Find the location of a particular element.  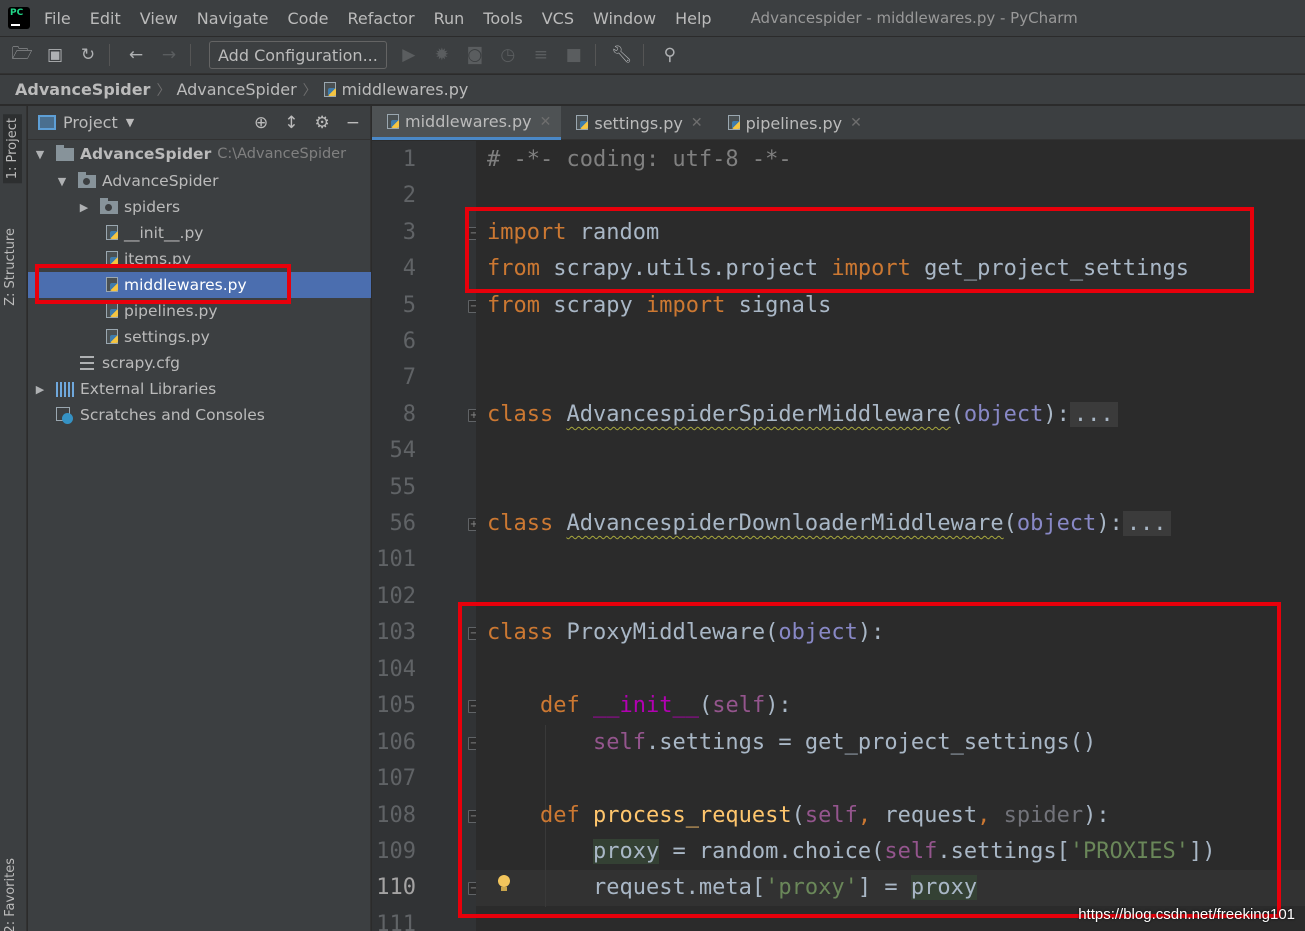

project-panel-header: Project ▼ ⊕ ↕ ⚙ − is located at coordinates (199, 123).